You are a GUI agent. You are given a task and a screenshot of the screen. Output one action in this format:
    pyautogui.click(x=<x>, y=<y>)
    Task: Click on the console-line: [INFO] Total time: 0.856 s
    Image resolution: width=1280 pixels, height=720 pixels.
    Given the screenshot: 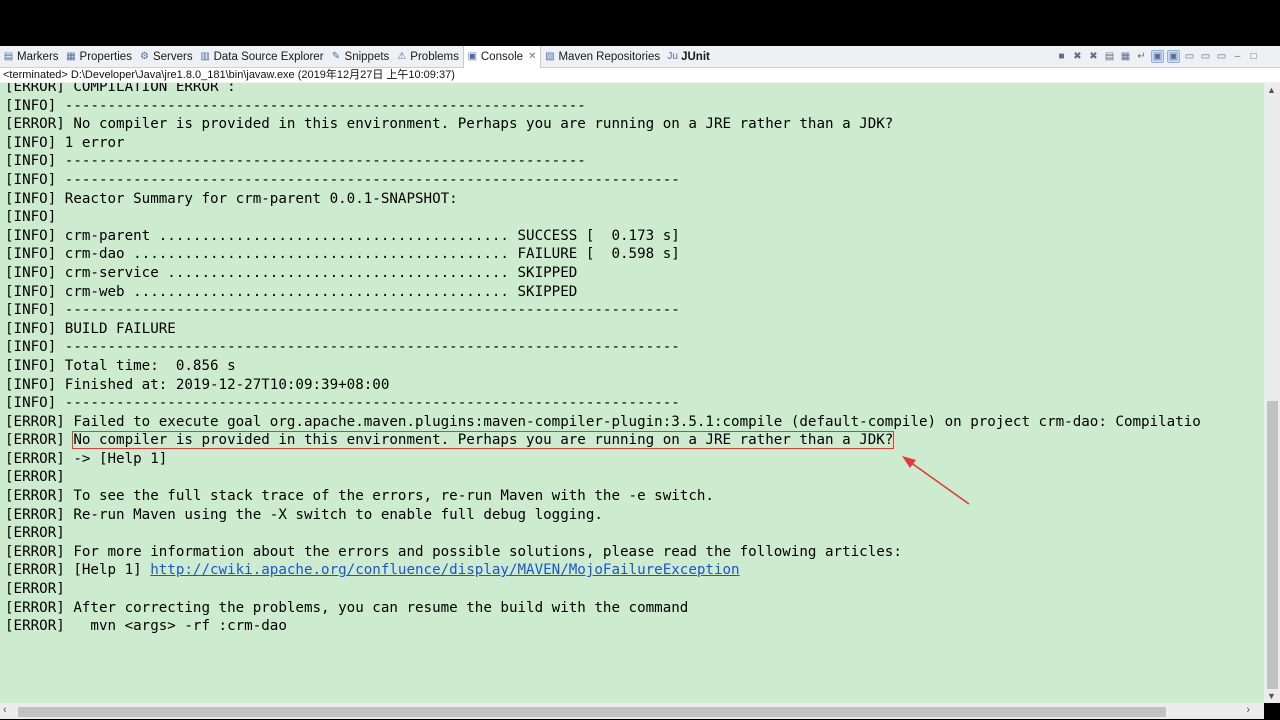 What is the action you would take?
    pyautogui.click(x=120, y=365)
    